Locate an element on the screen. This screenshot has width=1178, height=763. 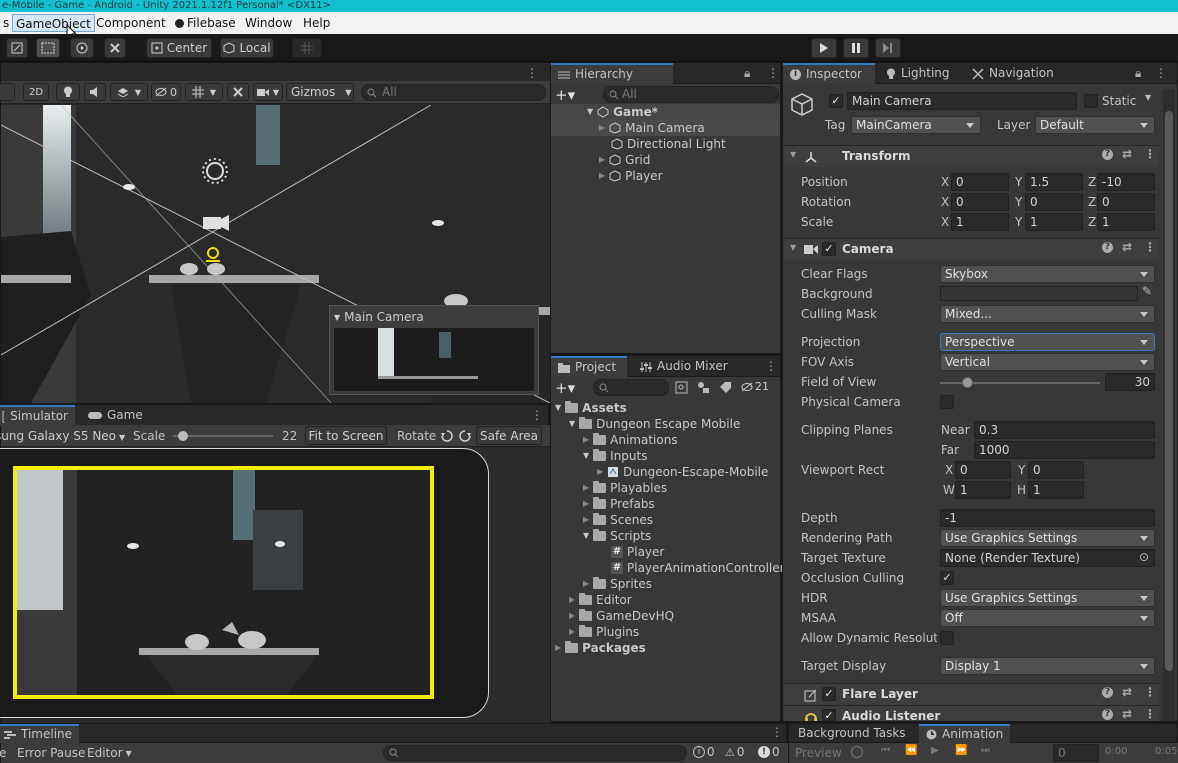
grid-dropdown: ▼ is located at coordinates (204, 92).